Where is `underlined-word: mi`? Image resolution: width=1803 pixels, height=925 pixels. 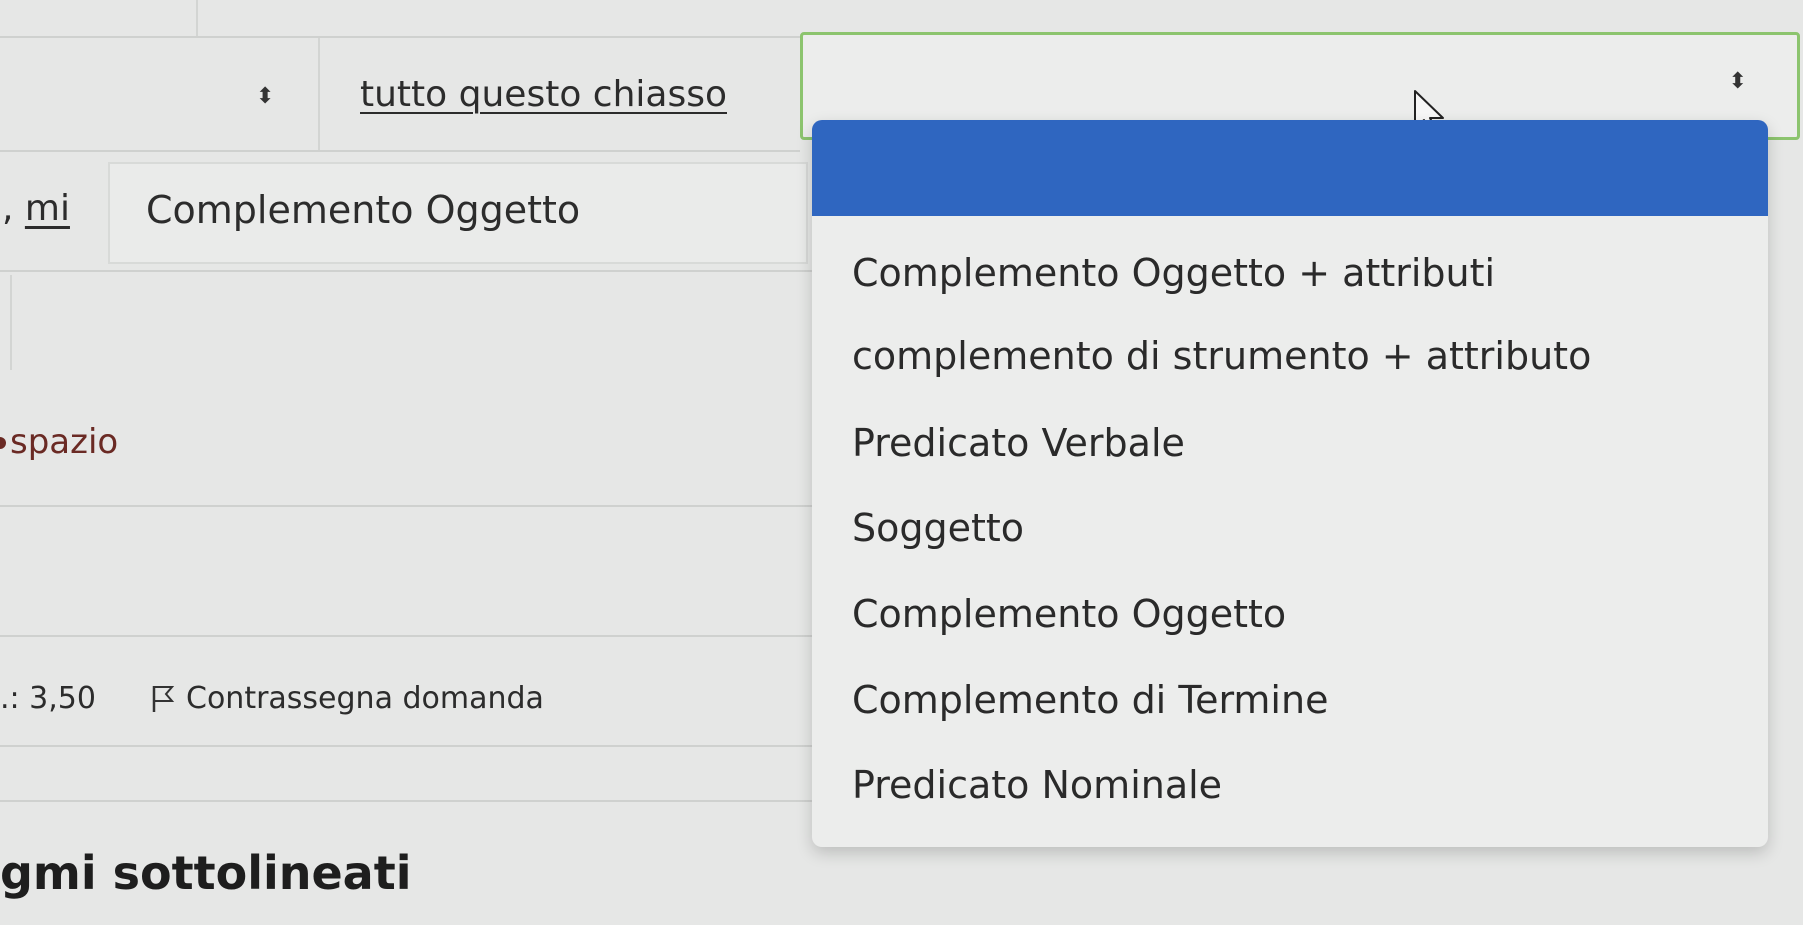 underlined-word: mi is located at coordinates (47, 208).